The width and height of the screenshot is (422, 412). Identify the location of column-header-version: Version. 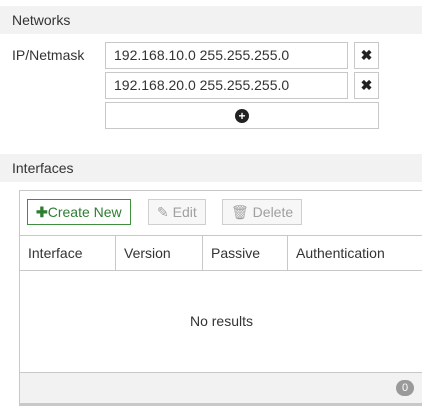
(159, 253).